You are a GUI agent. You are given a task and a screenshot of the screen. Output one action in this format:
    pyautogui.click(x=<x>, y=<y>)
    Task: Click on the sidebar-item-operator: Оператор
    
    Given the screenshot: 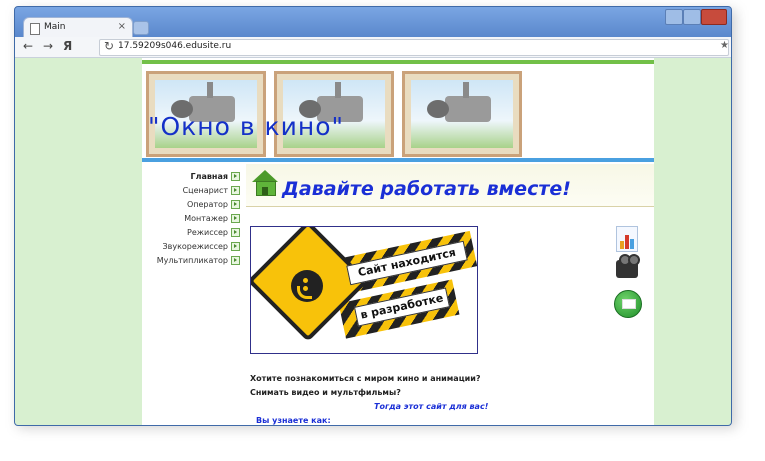 What is the action you would take?
    pyautogui.click(x=213, y=206)
    